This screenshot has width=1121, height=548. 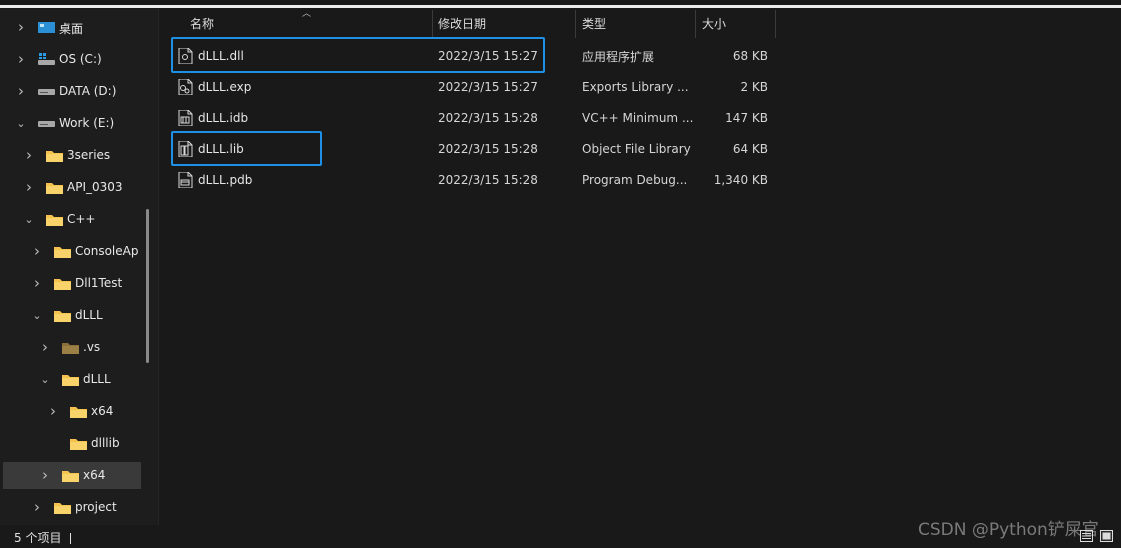 What do you see at coordinates (107, 251) in the screenshot?
I see `sidebar-item-label: ConsoleAp` at bounding box center [107, 251].